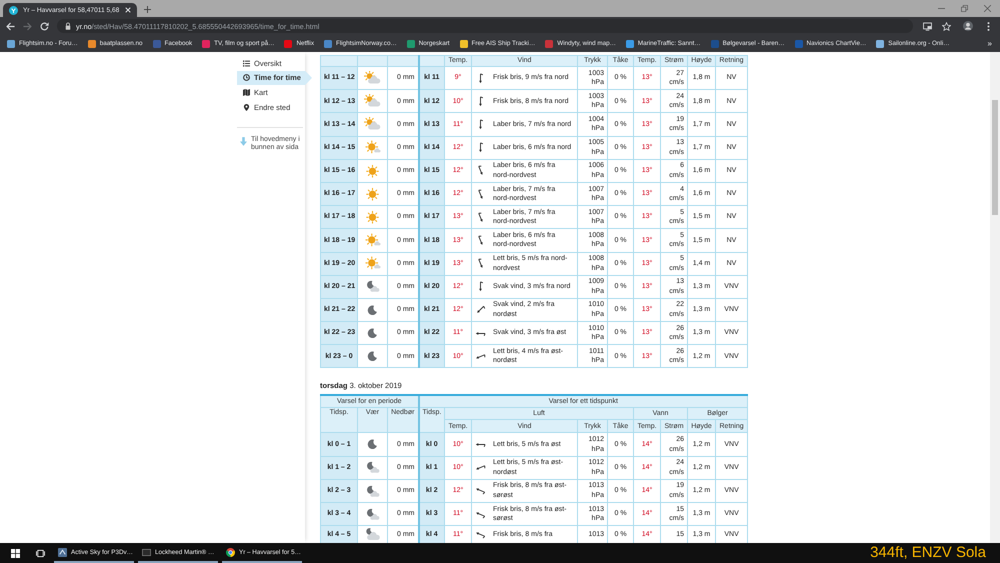  I want to click on windows-logo-icon, so click(15, 553).